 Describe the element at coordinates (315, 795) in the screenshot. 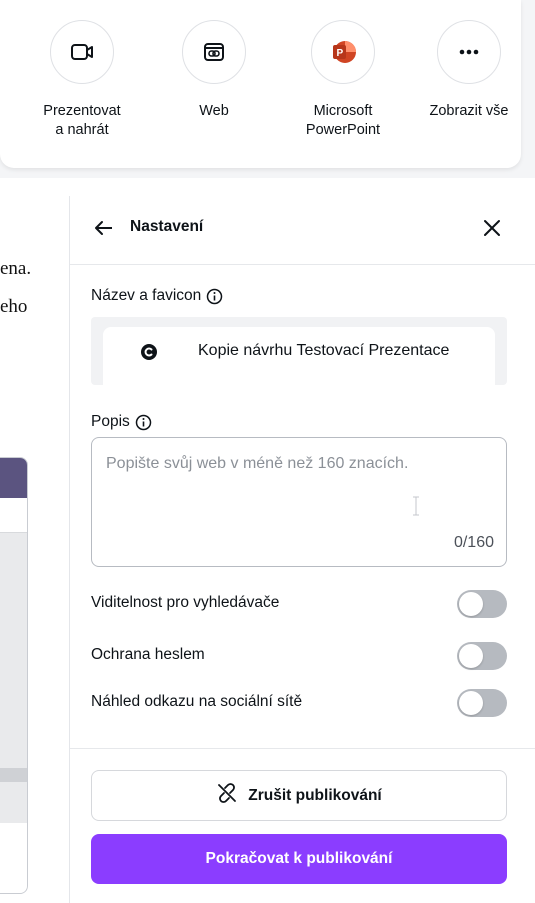

I see `unpublish-label: Zrušit publikování` at that location.